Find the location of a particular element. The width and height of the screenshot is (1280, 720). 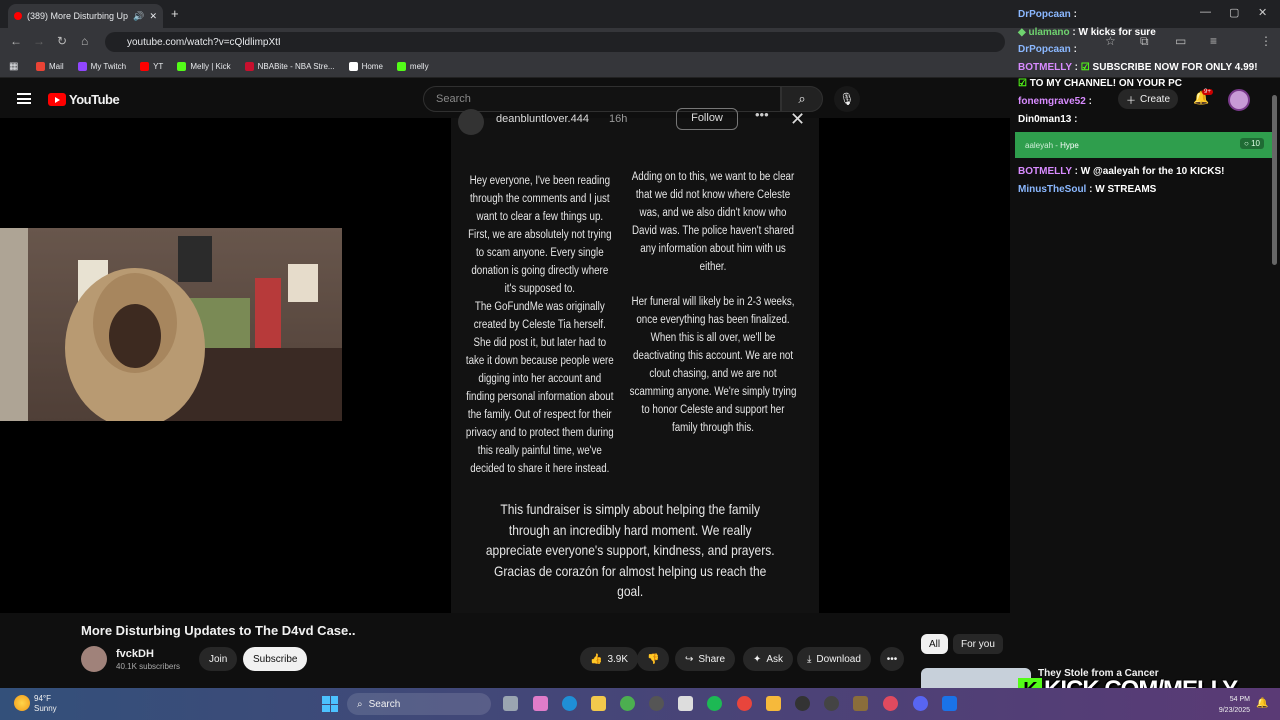

sparkle-icon: ✦ is located at coordinates (757, 659).